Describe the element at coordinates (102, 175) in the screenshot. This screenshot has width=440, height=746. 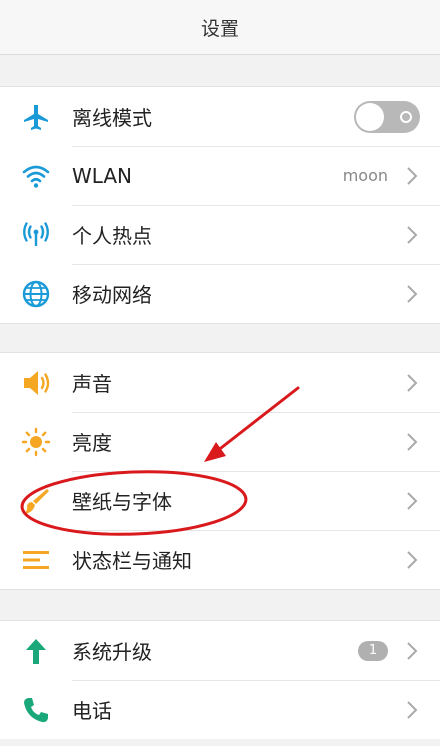
I see `wlan-label: WLAN` at that location.